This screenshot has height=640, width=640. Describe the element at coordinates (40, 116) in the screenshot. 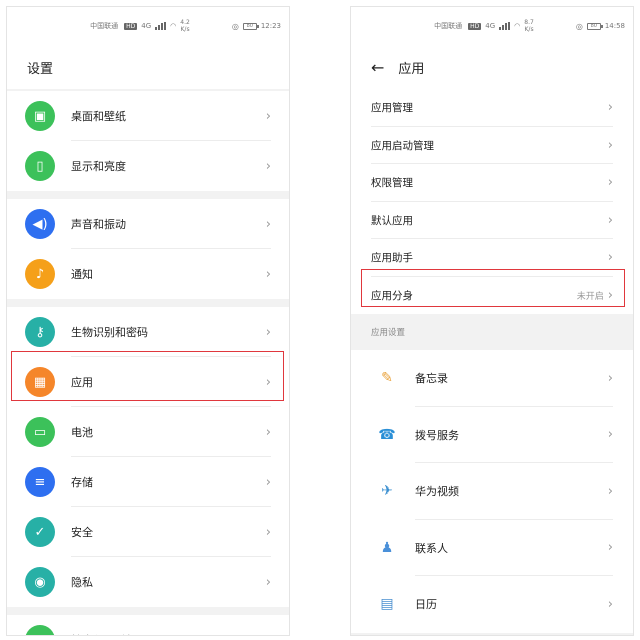

I see `image-icon: ▣` at that location.